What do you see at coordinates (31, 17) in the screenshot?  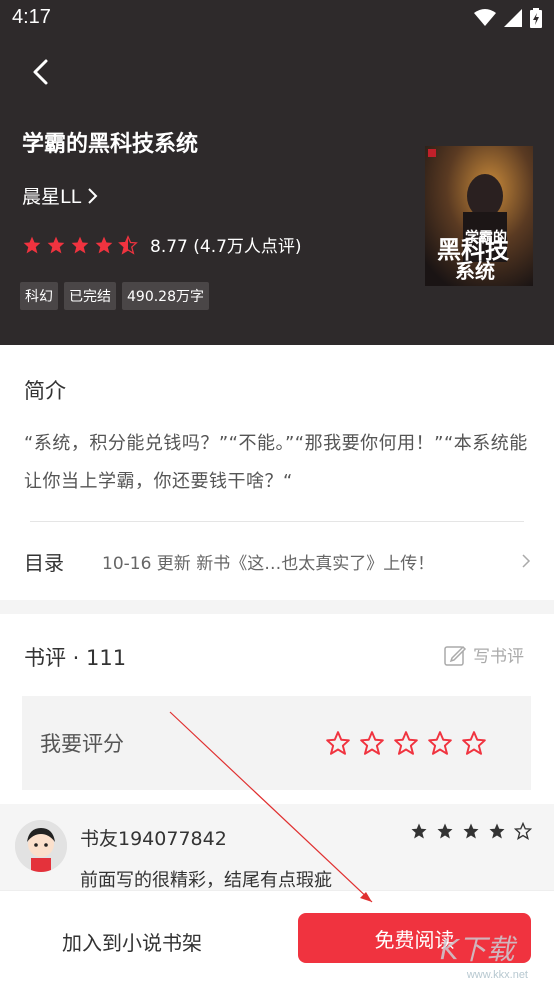 I see `status-time: 4:17` at bounding box center [31, 17].